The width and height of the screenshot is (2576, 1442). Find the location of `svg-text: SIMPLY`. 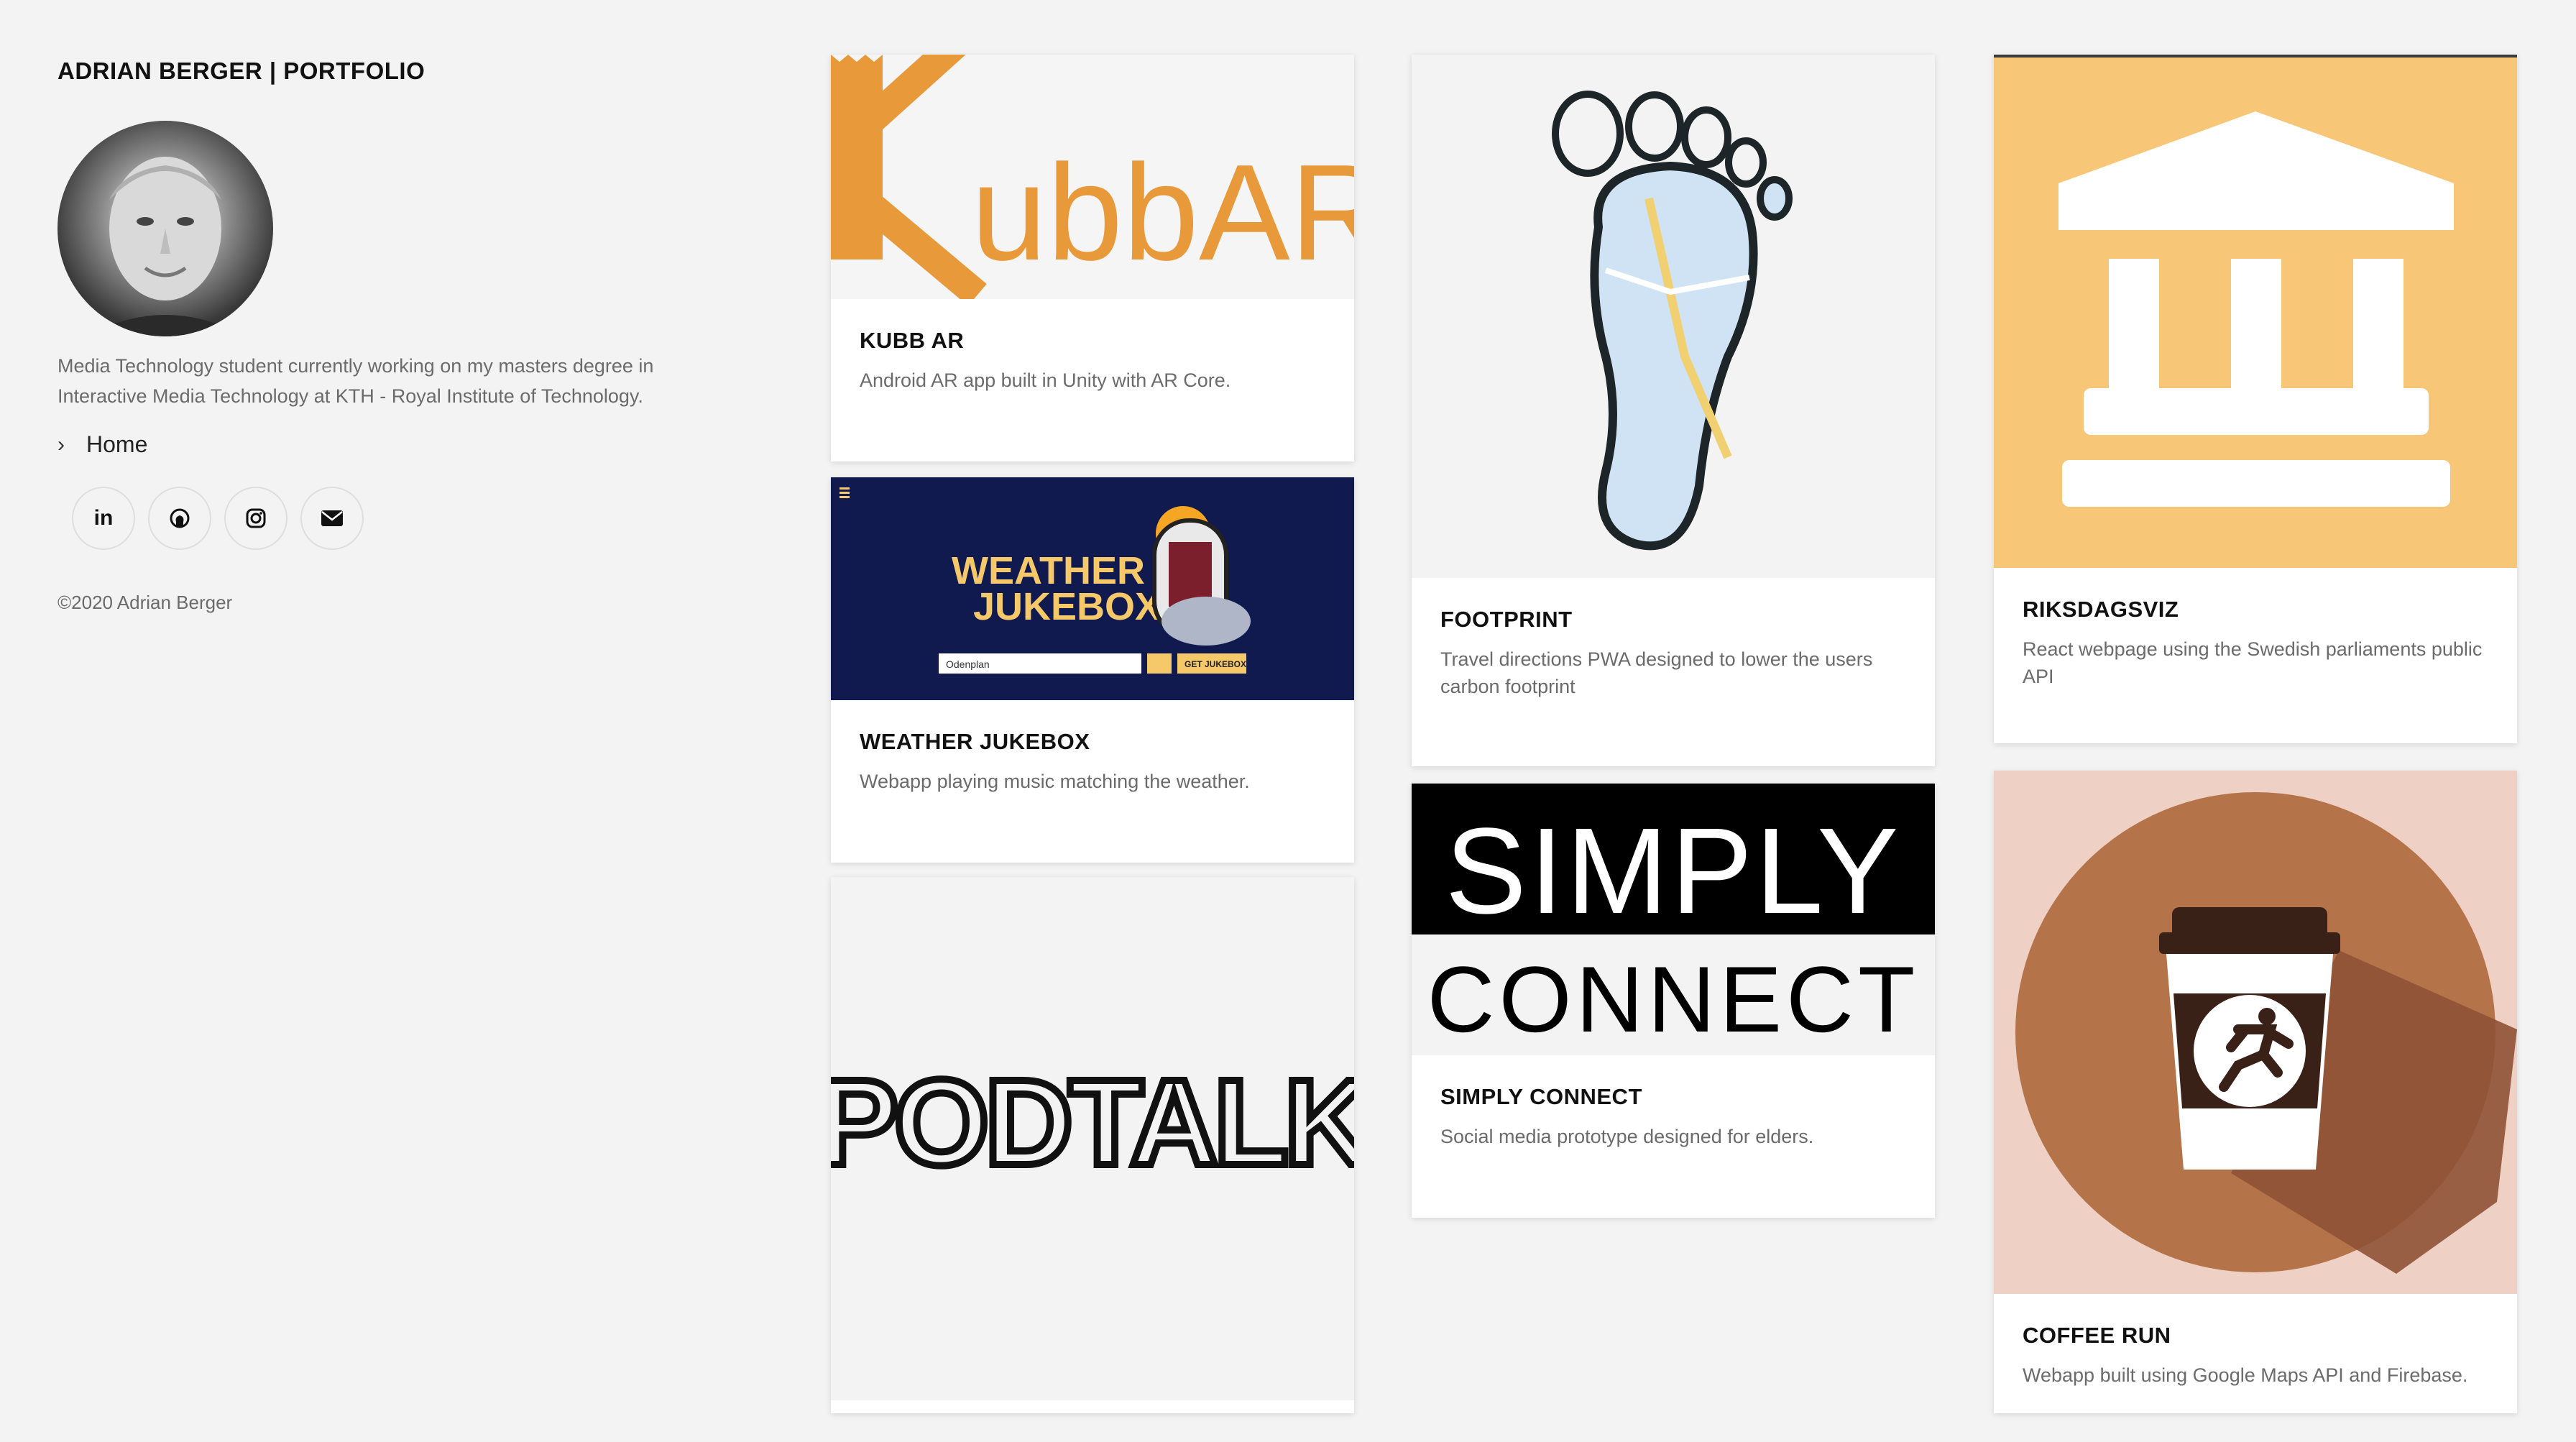

svg-text: SIMPLY is located at coordinates (1673, 872).